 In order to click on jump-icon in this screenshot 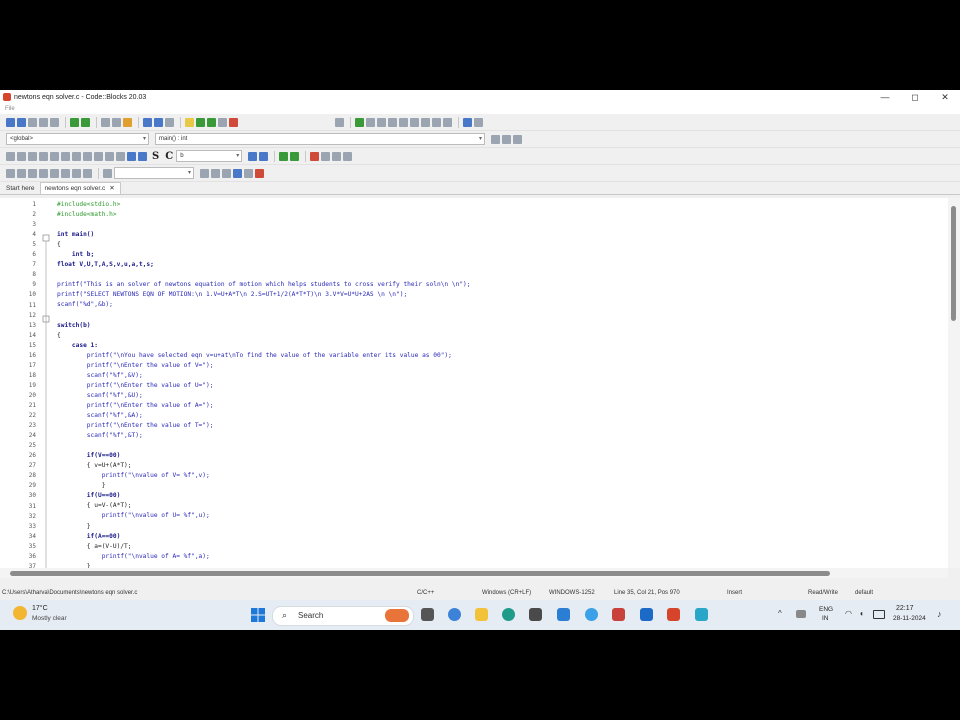, I will do `click(226, 173)`.